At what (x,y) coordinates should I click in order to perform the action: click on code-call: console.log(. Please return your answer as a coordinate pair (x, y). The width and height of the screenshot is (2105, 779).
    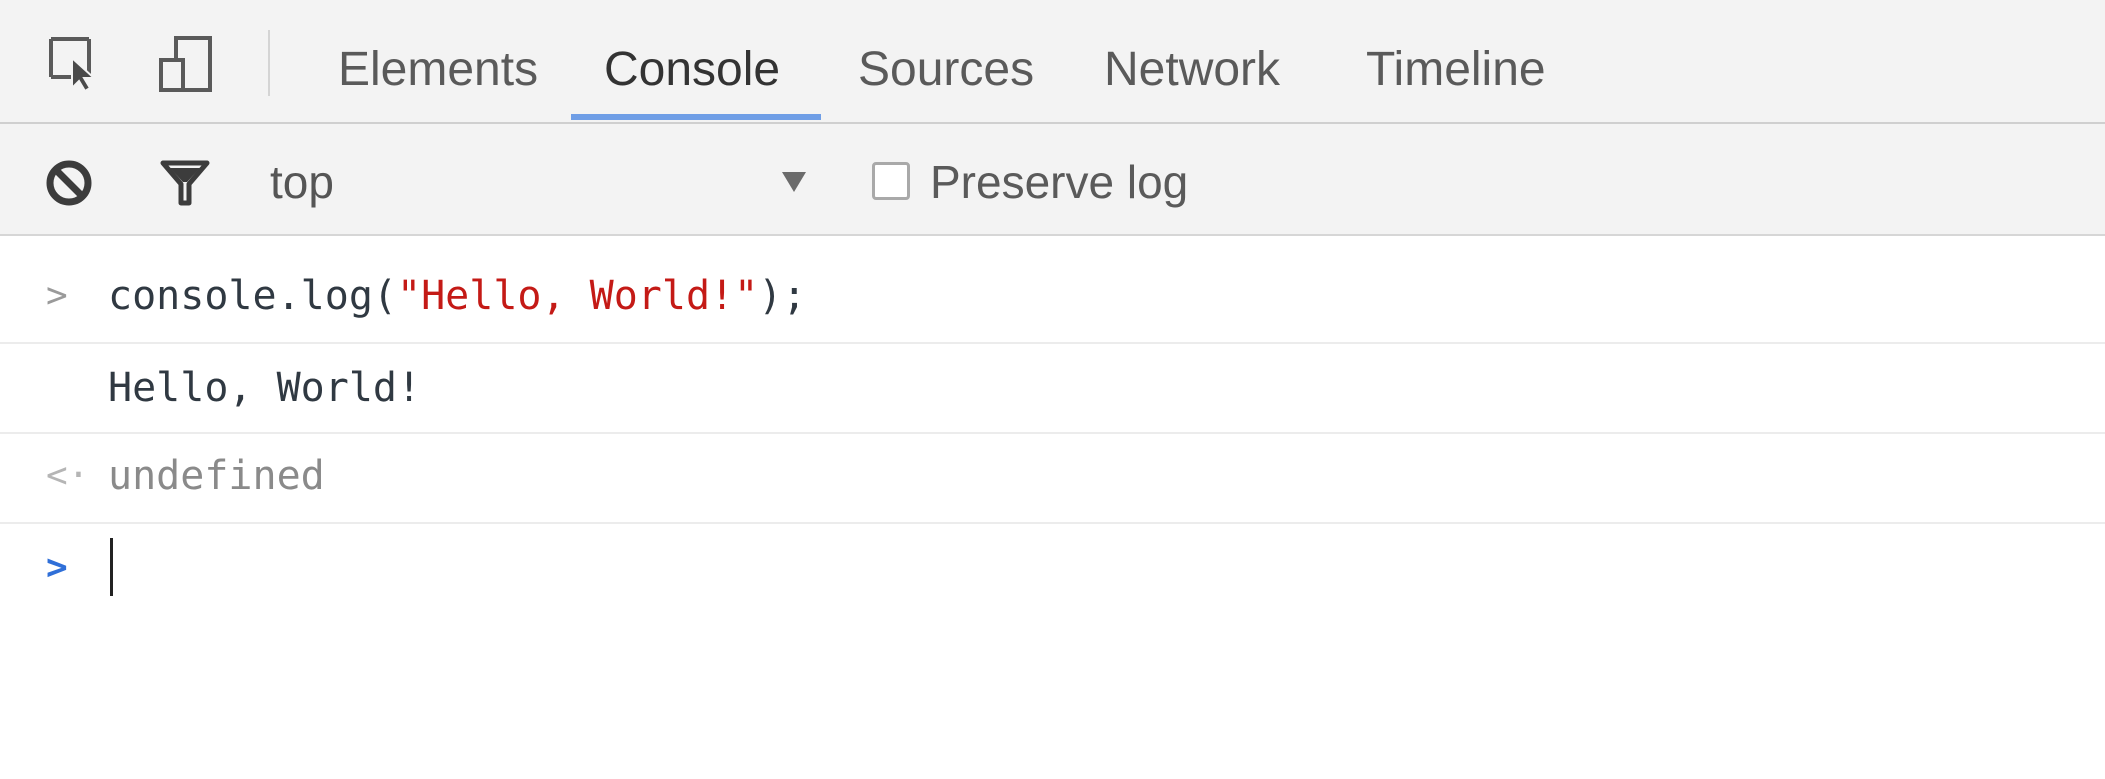
    Looking at the image, I should click on (252, 296).